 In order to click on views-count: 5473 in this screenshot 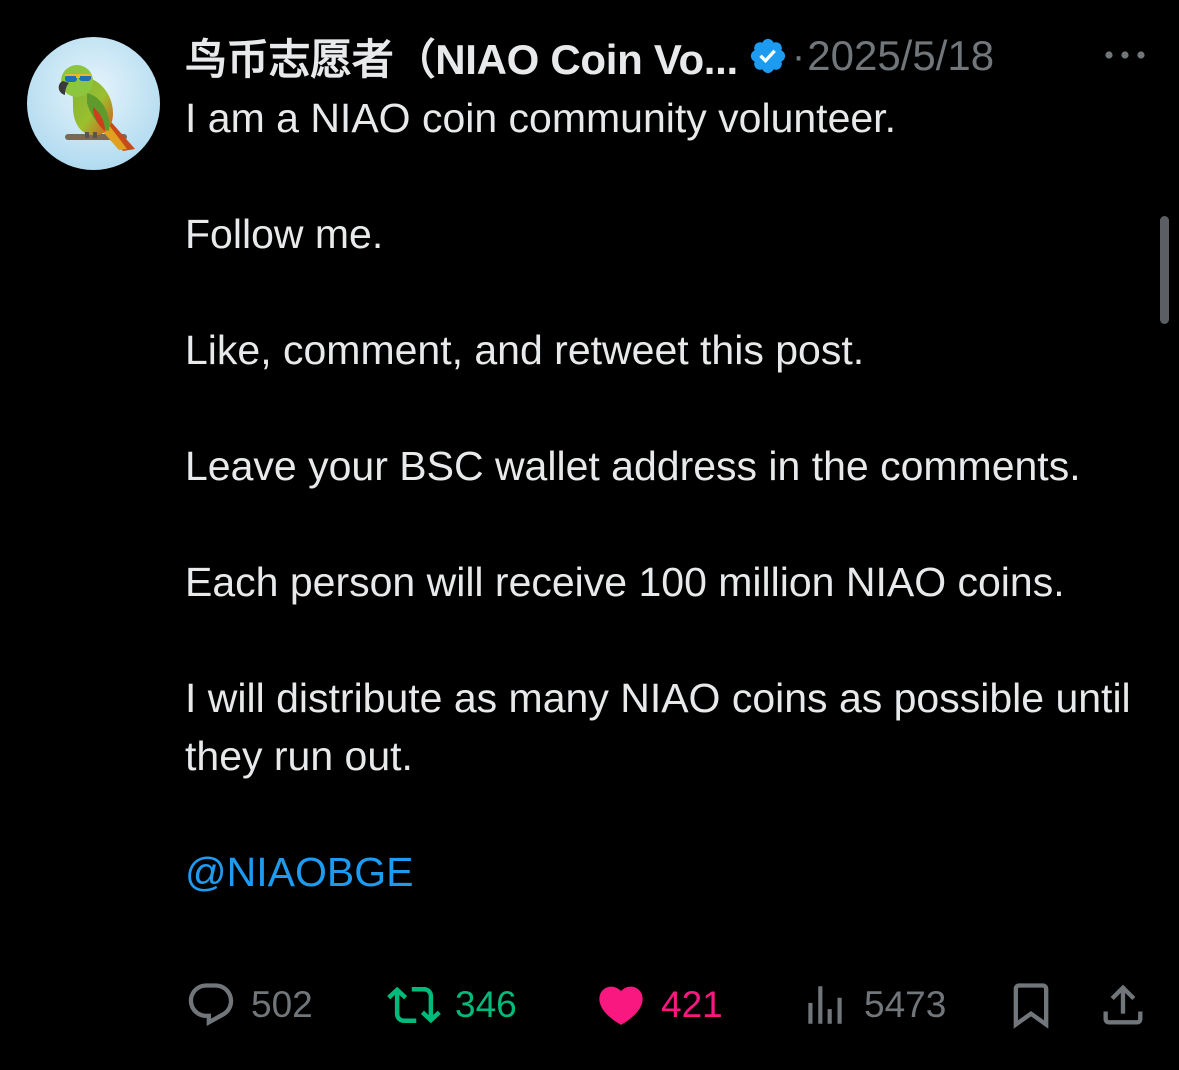, I will do `click(905, 1004)`.